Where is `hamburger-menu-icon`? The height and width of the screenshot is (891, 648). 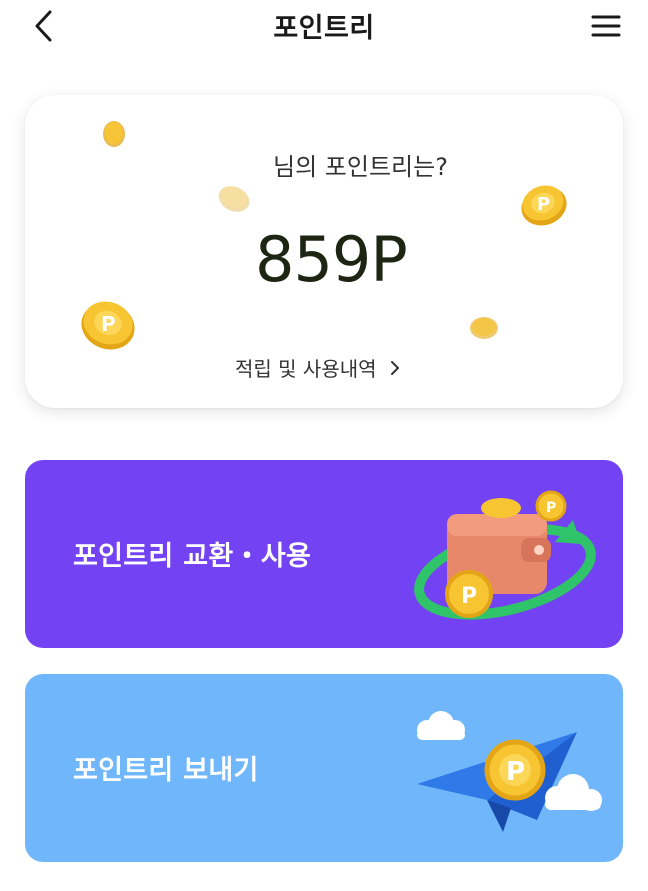 hamburger-menu-icon is located at coordinates (606, 26).